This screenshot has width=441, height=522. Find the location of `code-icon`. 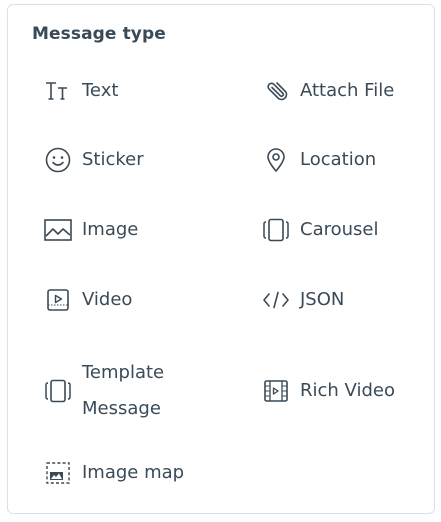

code-icon is located at coordinates (276, 300).